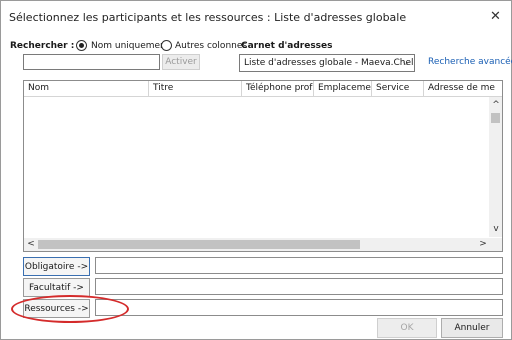  I want to click on scroll-left-arrow-icon: <, so click(31, 244).